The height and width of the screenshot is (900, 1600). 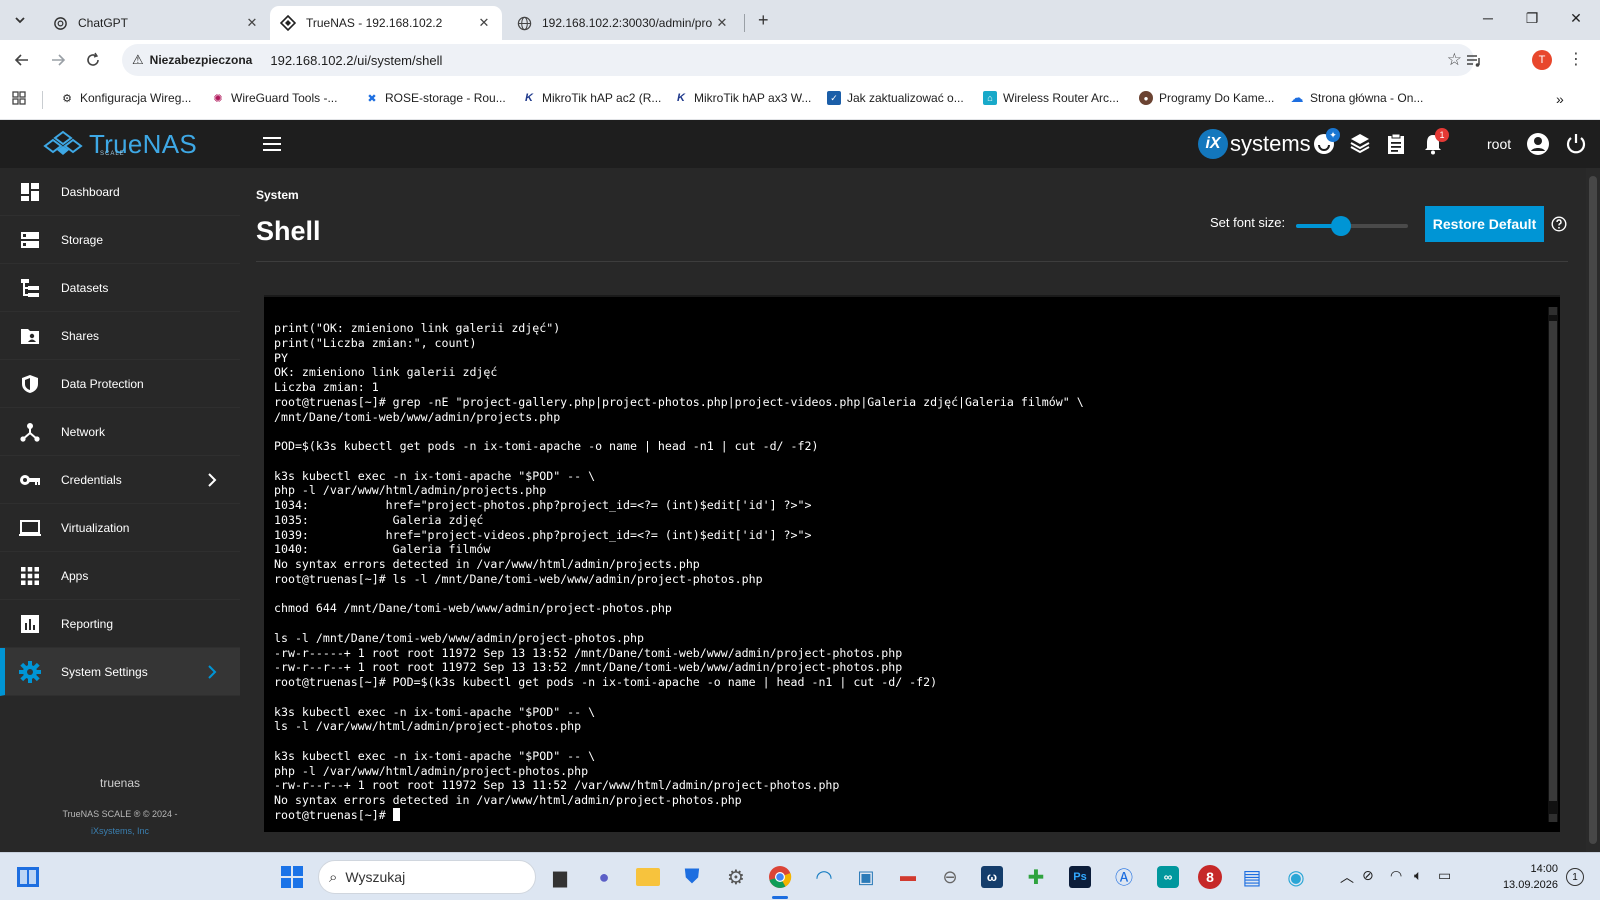 What do you see at coordinates (120, 783) in the screenshot?
I see `hostname: truenas` at bounding box center [120, 783].